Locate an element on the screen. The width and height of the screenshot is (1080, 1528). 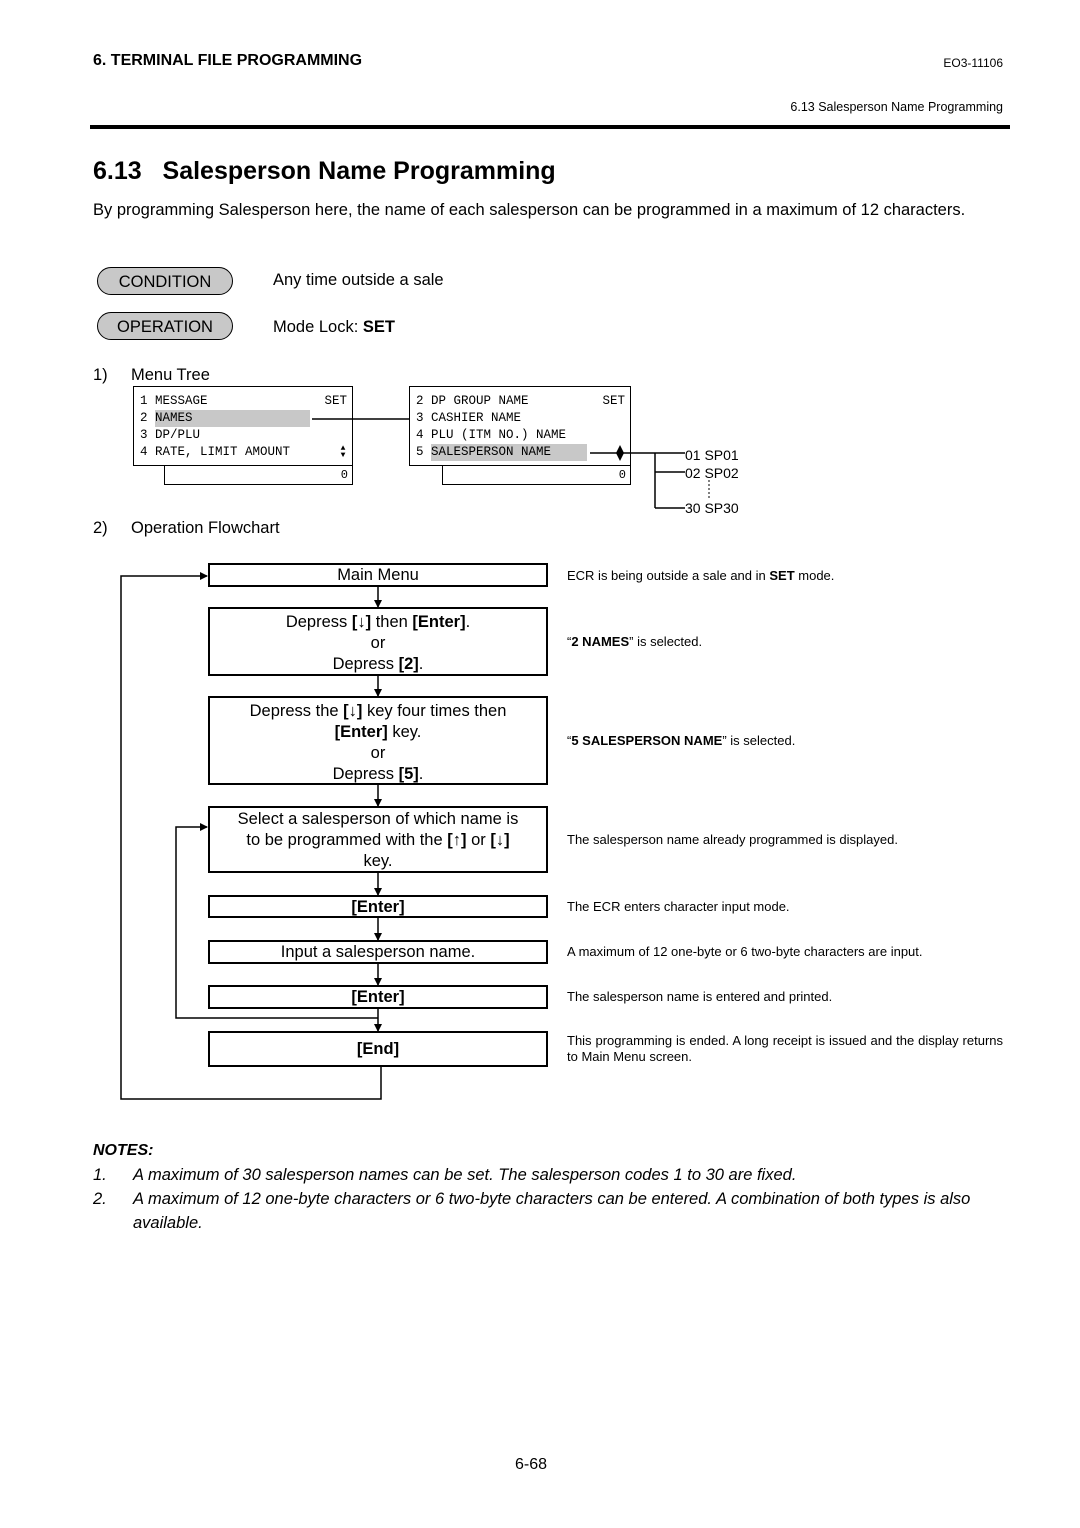
key-5: [5] is located at coordinates (408, 774).